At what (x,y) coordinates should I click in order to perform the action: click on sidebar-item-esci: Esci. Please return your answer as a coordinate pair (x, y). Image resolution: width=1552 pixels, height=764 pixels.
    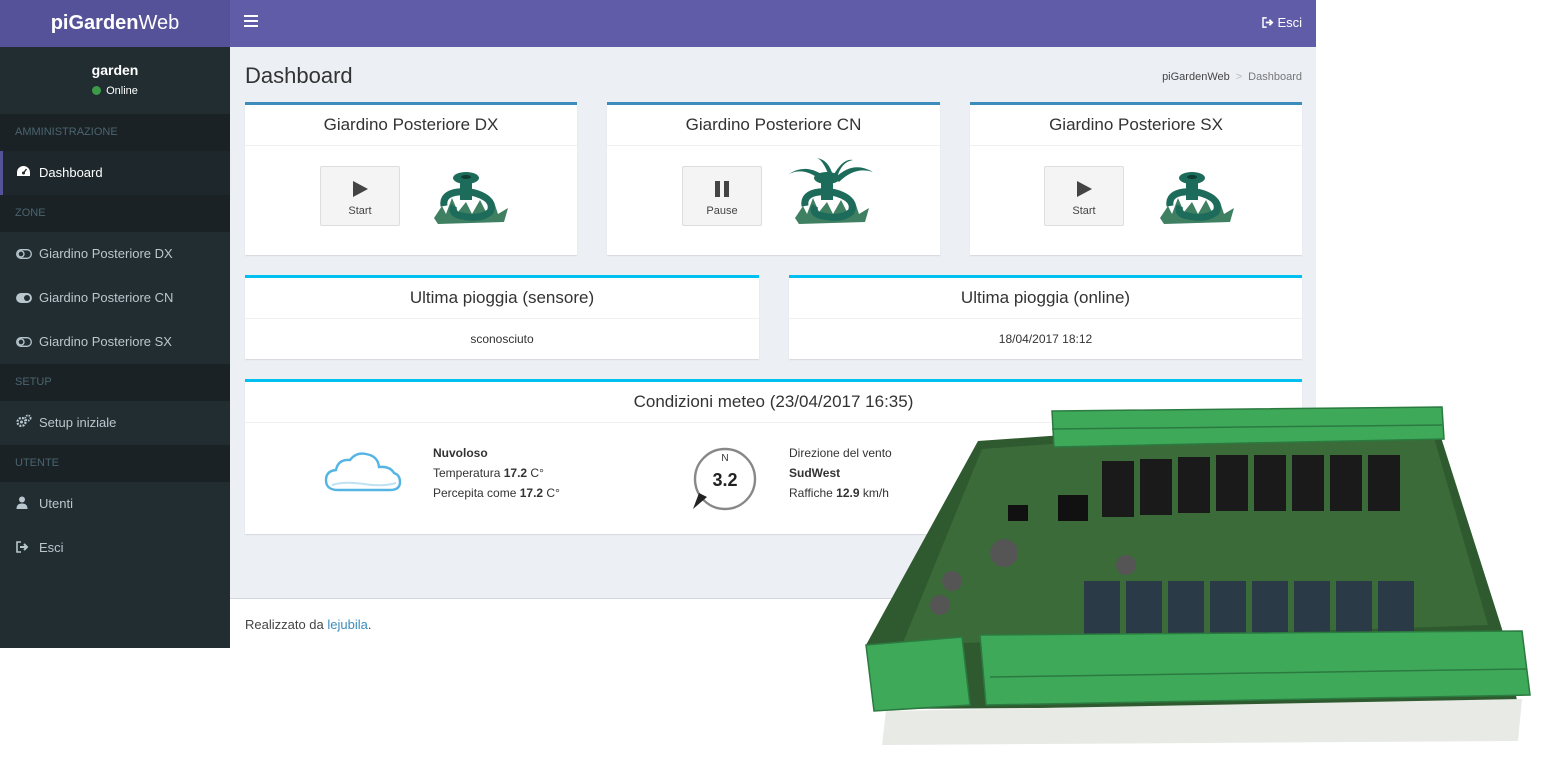
    Looking at the image, I should click on (115, 548).